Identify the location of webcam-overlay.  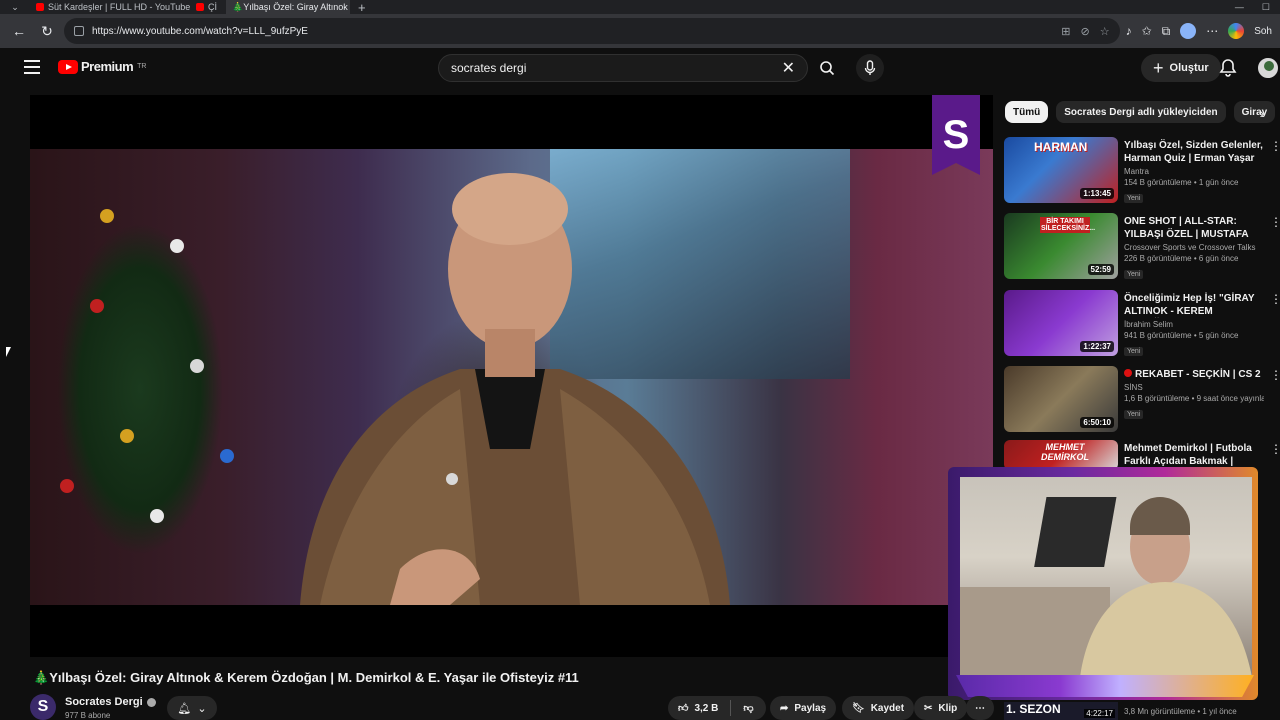
(1103, 583).